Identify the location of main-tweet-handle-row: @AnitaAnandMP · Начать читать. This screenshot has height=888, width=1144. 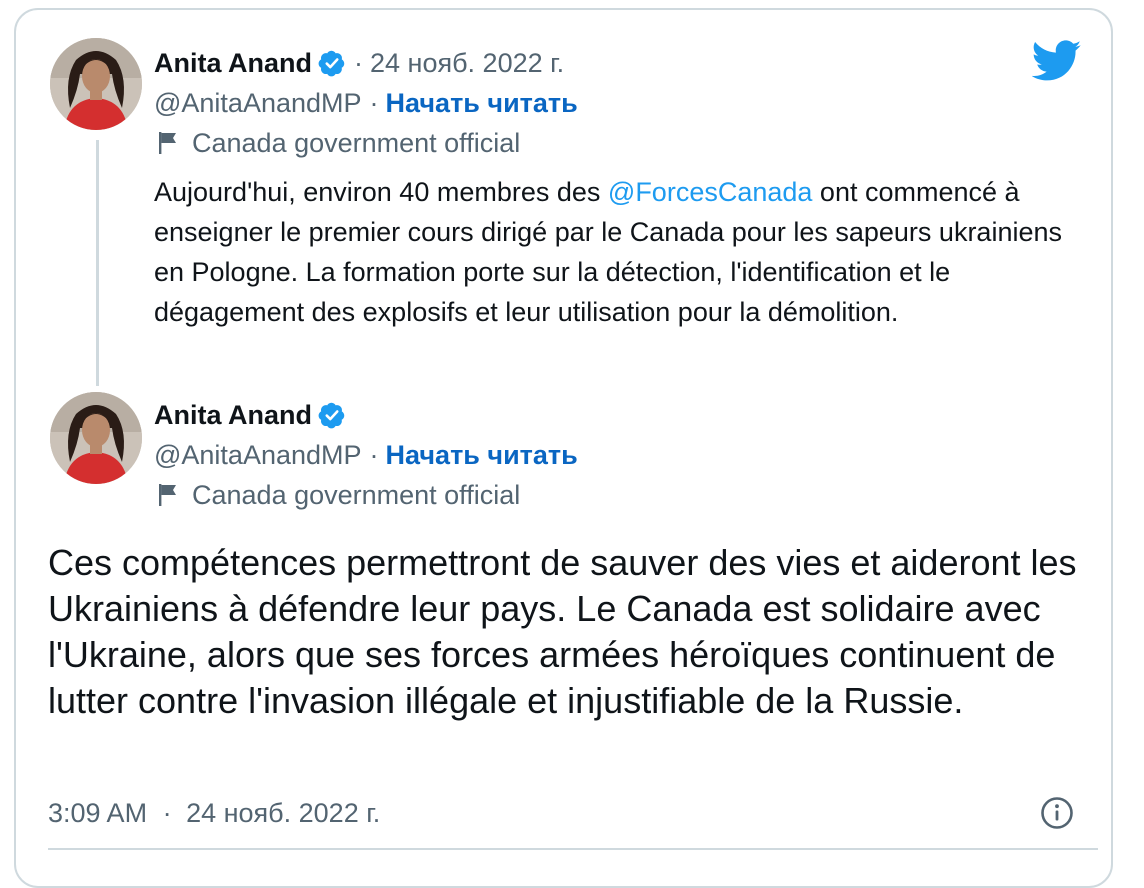
(366, 455).